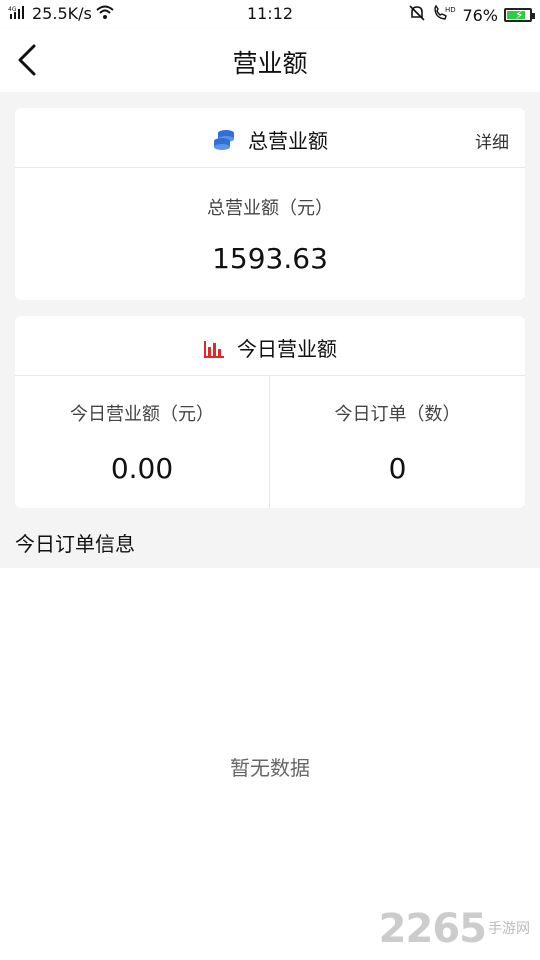 The width and height of the screenshot is (540, 960). I want to click on detail-link: 详细, so click(492, 140).